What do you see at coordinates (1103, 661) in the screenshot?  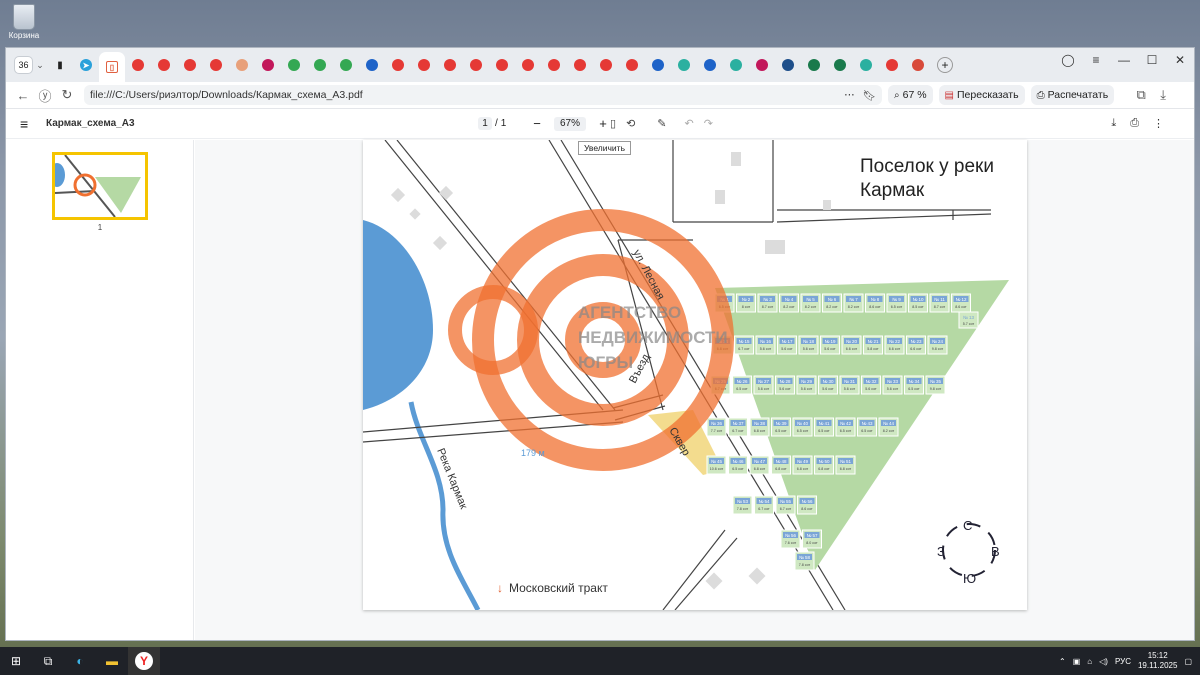 I see `volume-icon: ◁)` at bounding box center [1103, 661].